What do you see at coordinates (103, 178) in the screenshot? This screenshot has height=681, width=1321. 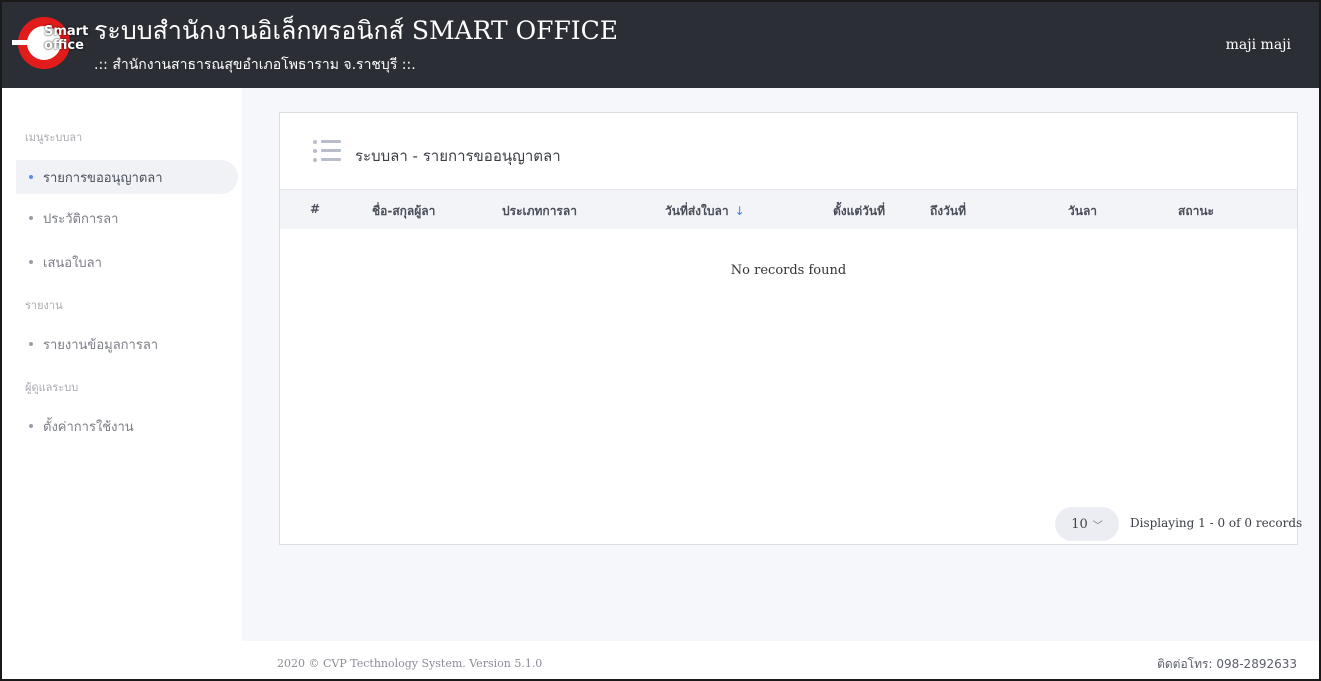 I see `sidebar-item-label: รายการขออนุญาตลา` at bounding box center [103, 178].